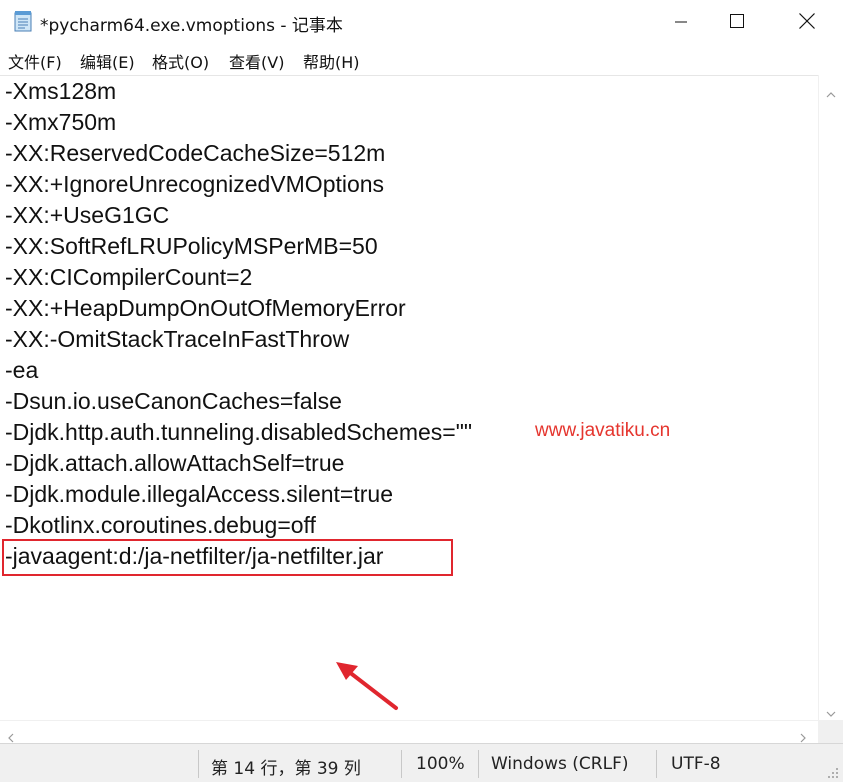 This screenshot has width=843, height=783. I want to click on maximize-icon, so click(737, 22).